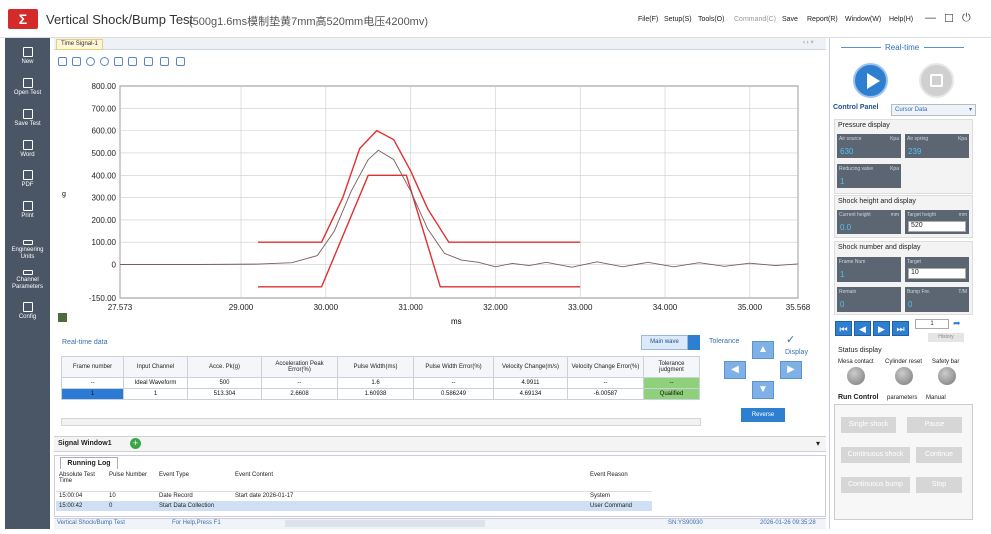 The width and height of the screenshot is (991, 534). I want to click on table-cell: 4.69134, so click(530, 394).